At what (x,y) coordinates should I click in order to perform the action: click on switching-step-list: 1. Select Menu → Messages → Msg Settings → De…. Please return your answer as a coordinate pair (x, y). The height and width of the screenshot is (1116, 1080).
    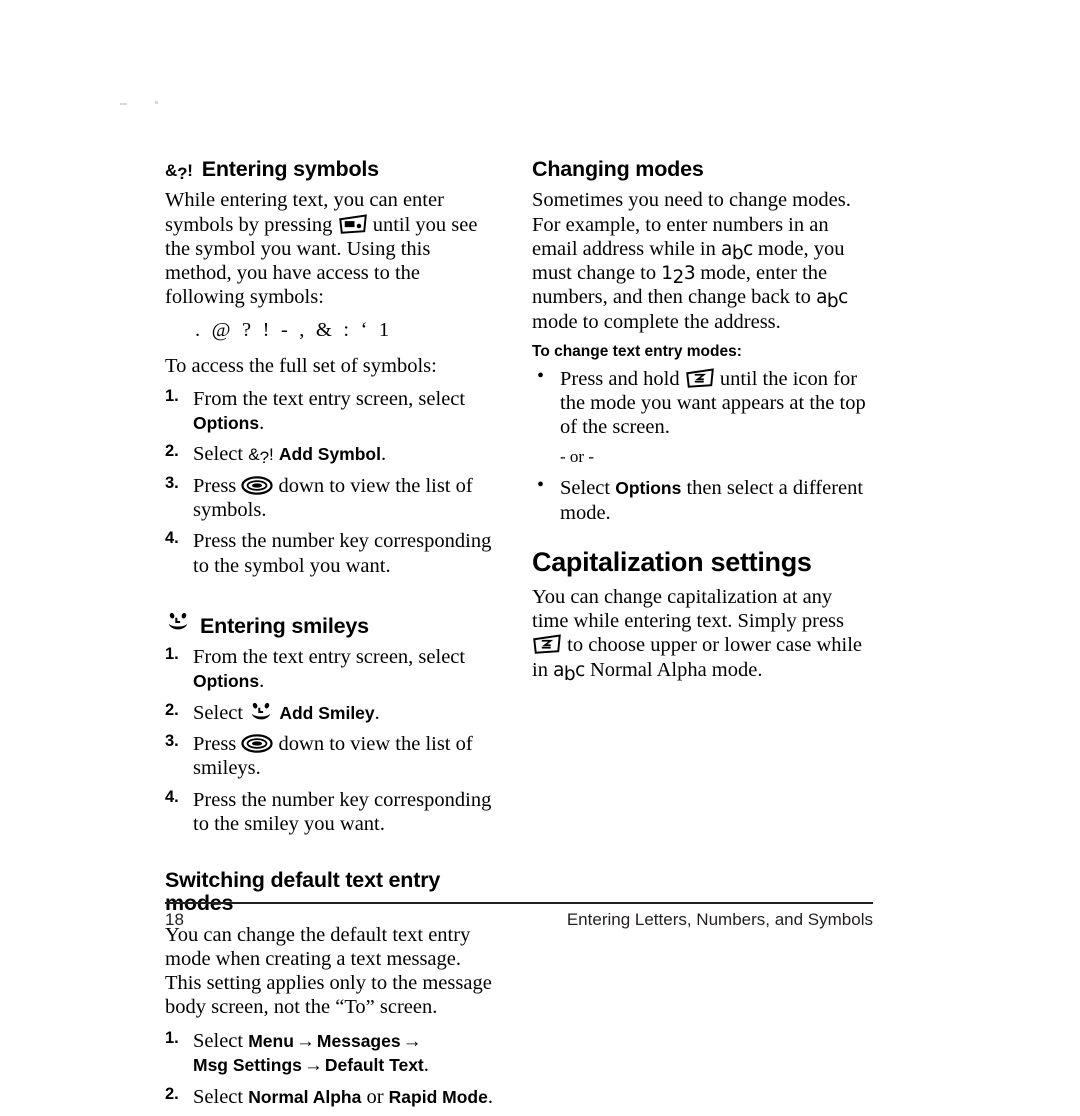
    Looking at the image, I should click on (332, 1069).